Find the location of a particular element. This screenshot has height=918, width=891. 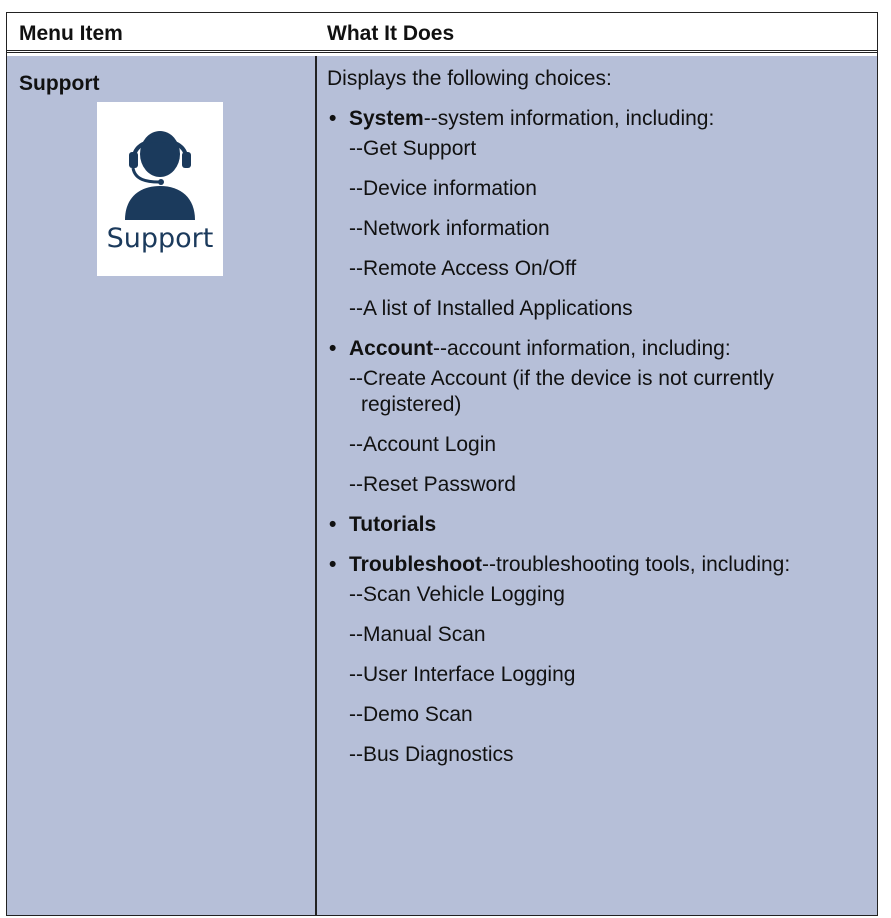

section-desc: --troubleshooting tools, including: is located at coordinates (636, 564).